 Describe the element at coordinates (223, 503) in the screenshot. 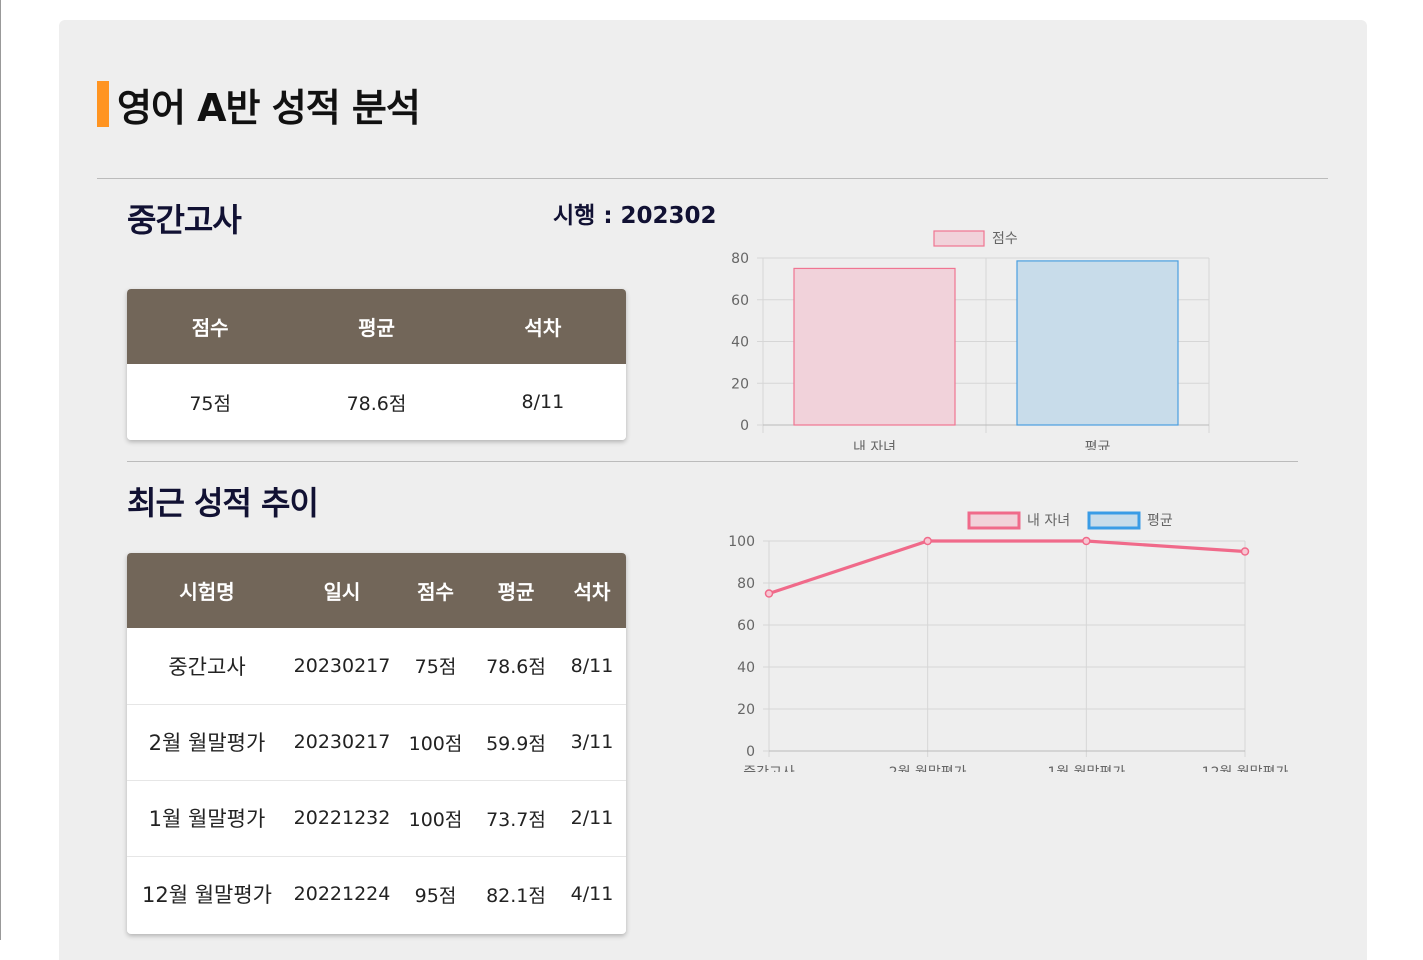

I see `recent-title: 최근 성적 추이` at that location.